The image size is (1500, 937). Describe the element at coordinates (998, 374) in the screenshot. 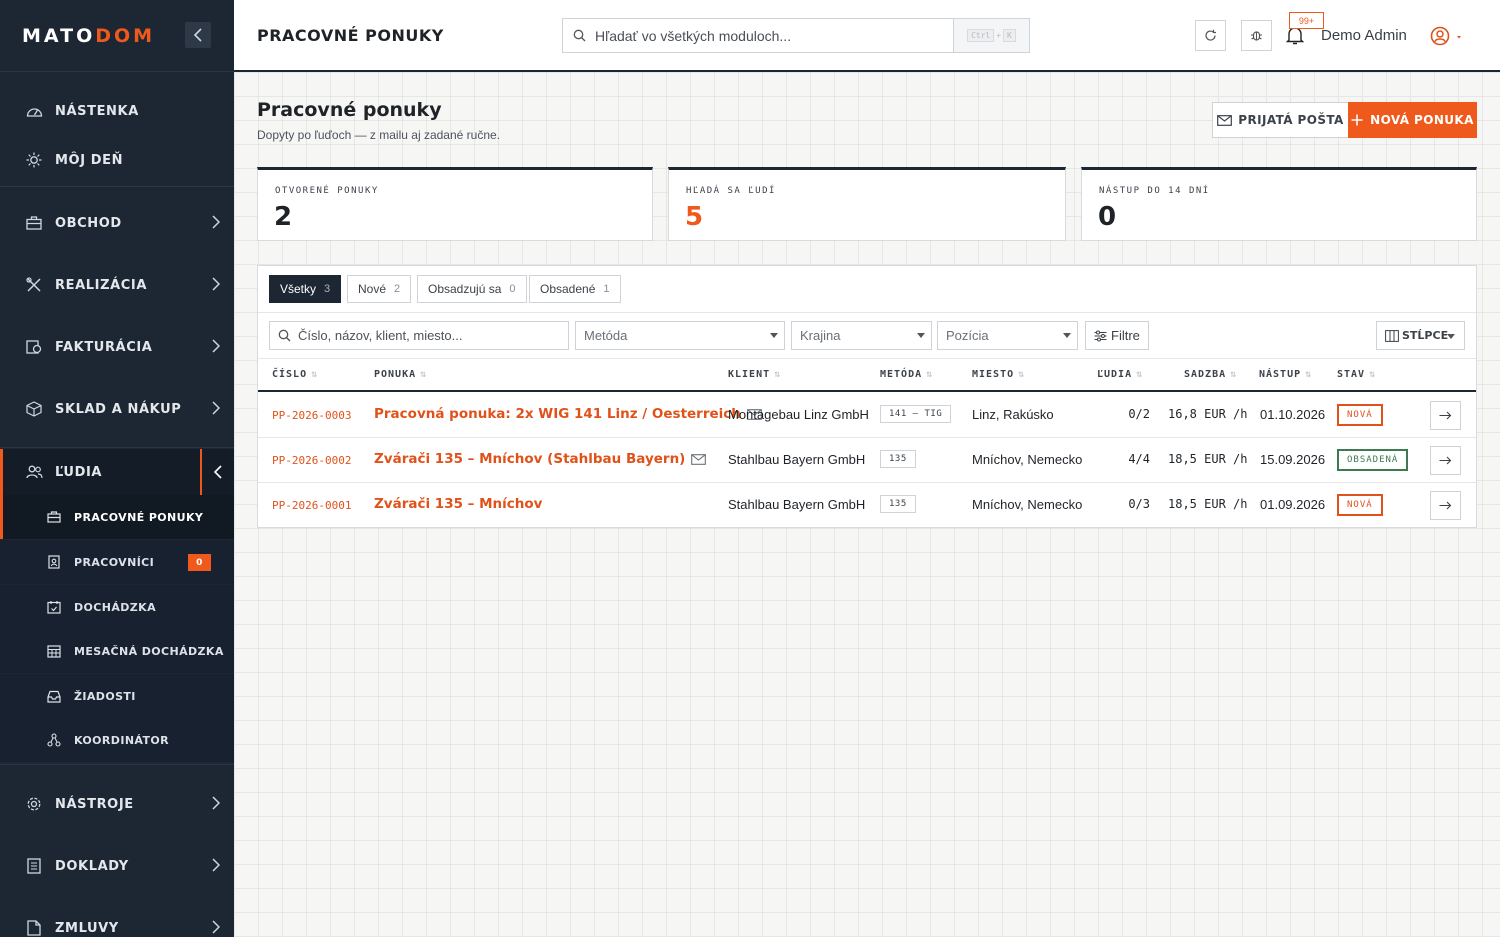

I see `column-header-place: MIESTO ⇅` at that location.